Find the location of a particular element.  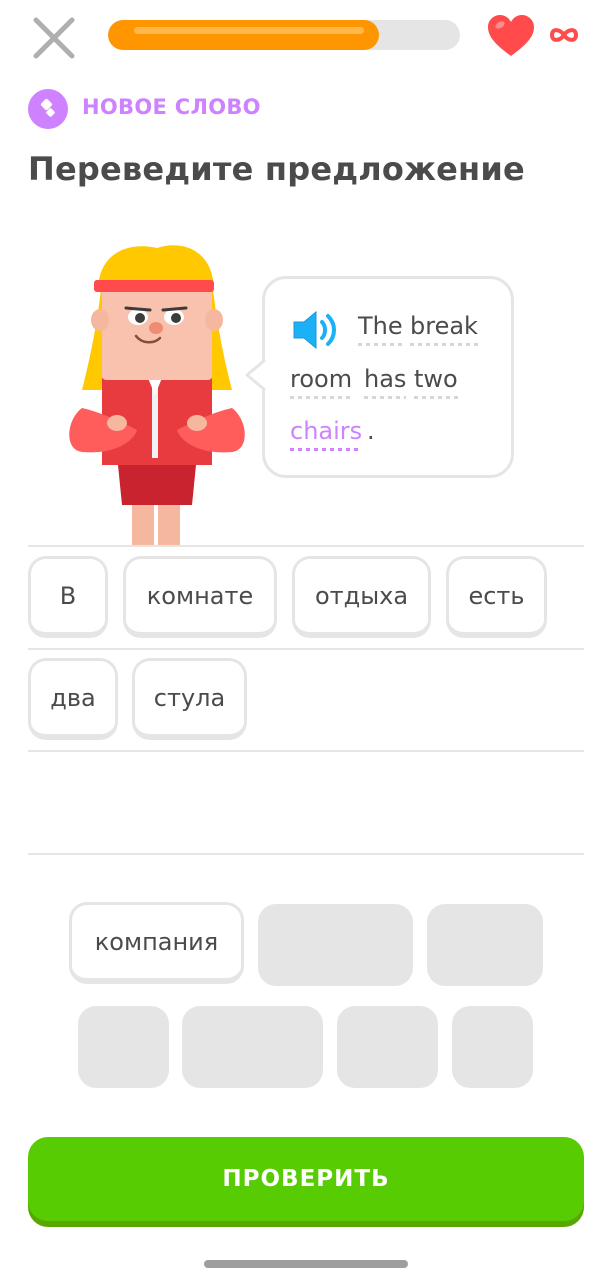

speaker-icon is located at coordinates (316, 330).